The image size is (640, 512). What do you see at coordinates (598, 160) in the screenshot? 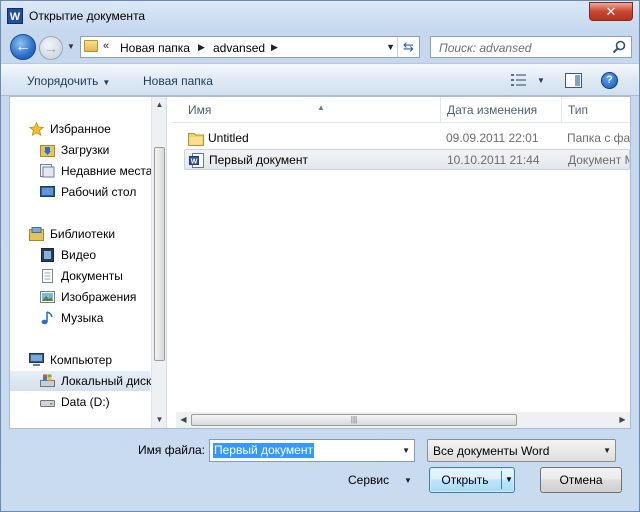
I see `file-type: Документ Microsoft Word` at bounding box center [598, 160].